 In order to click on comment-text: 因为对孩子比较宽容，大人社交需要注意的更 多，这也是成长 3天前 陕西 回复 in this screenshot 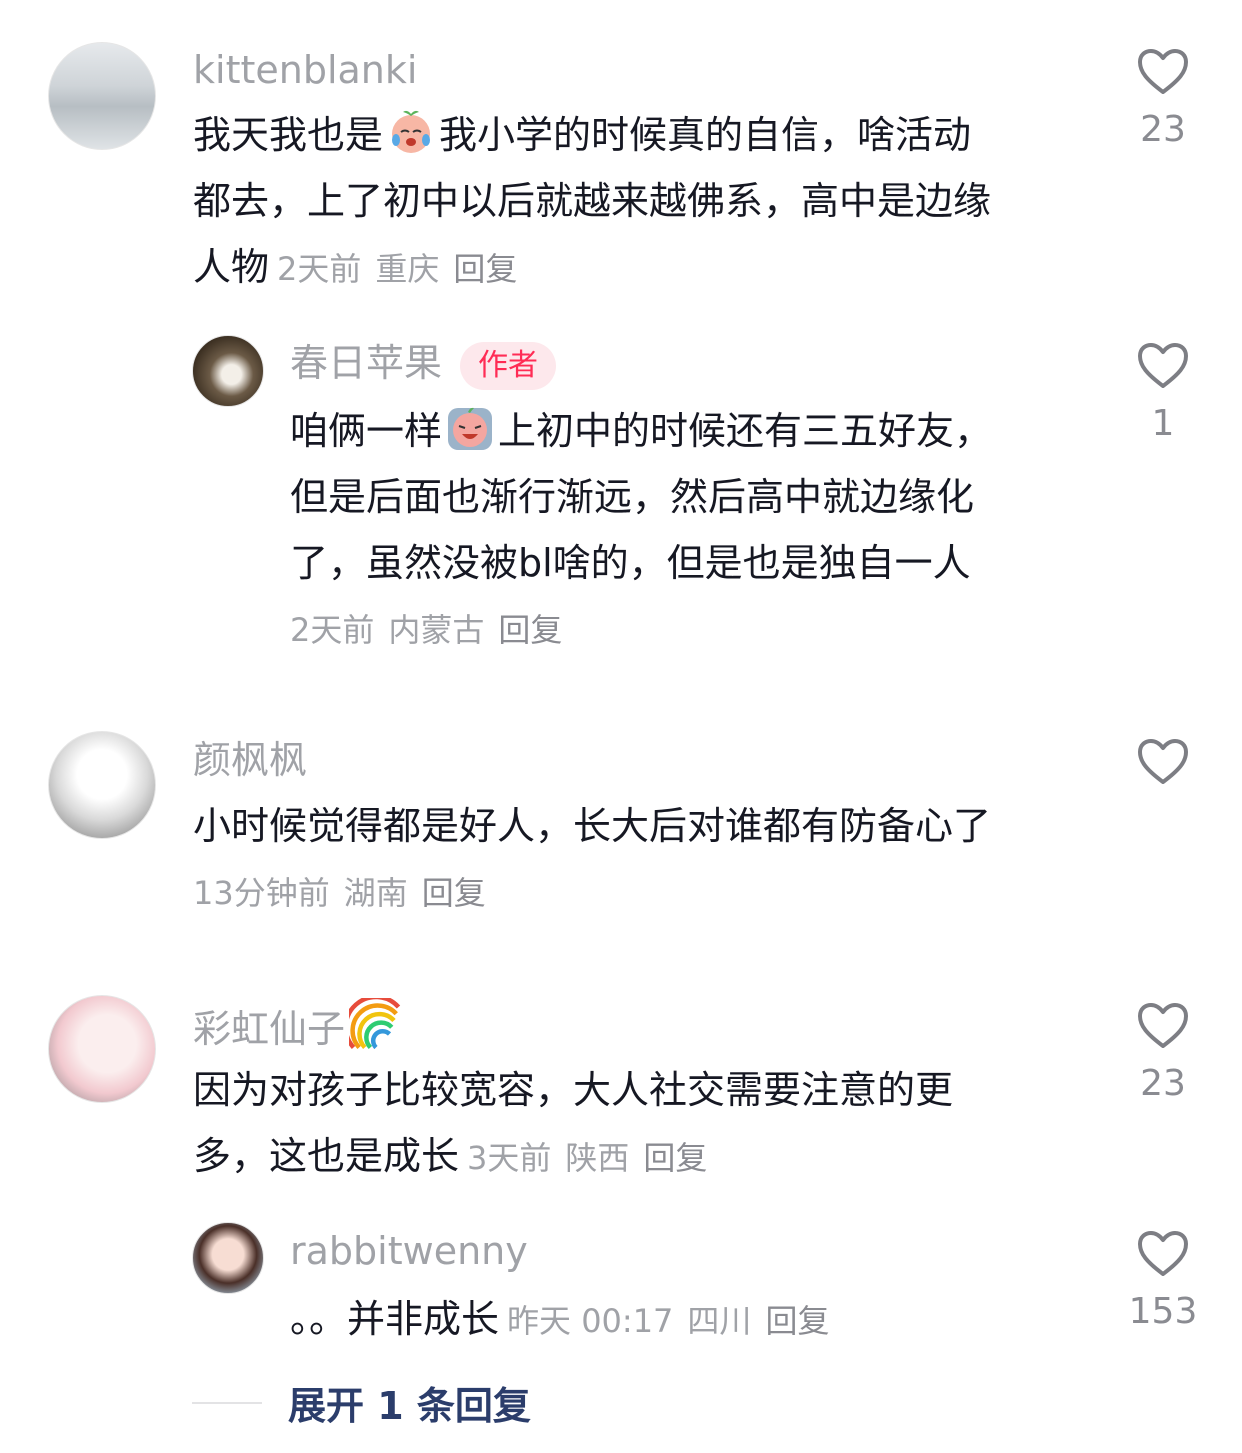, I will do `click(573, 1123)`.